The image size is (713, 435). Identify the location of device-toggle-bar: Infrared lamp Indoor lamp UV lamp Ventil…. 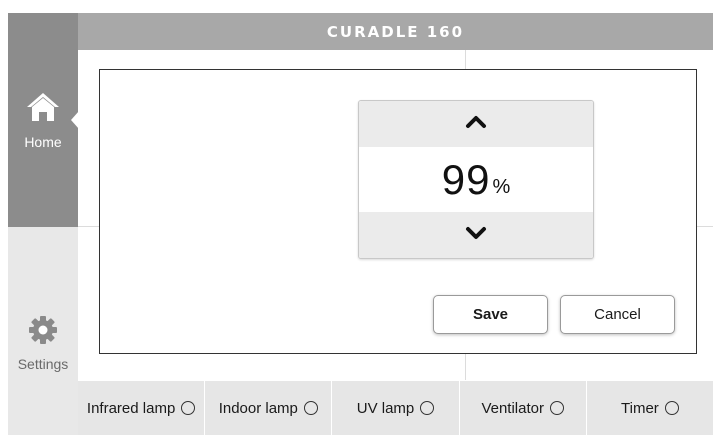
(395, 408).